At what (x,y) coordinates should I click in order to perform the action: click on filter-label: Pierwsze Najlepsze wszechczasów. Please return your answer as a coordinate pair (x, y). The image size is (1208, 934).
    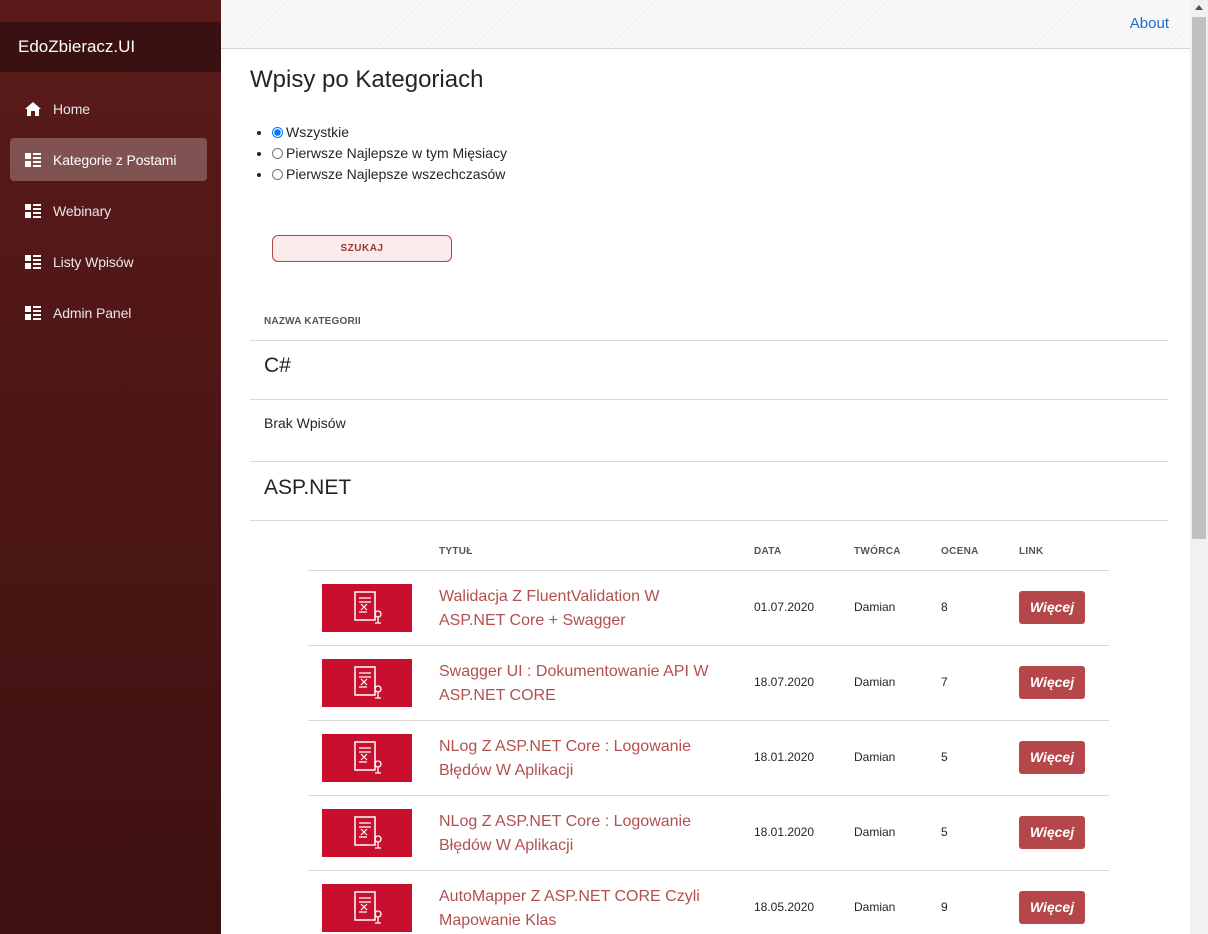
    Looking at the image, I should click on (396, 174).